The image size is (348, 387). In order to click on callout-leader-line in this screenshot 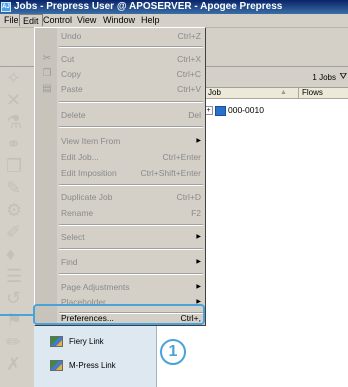, I will do `click(17, 315)`.